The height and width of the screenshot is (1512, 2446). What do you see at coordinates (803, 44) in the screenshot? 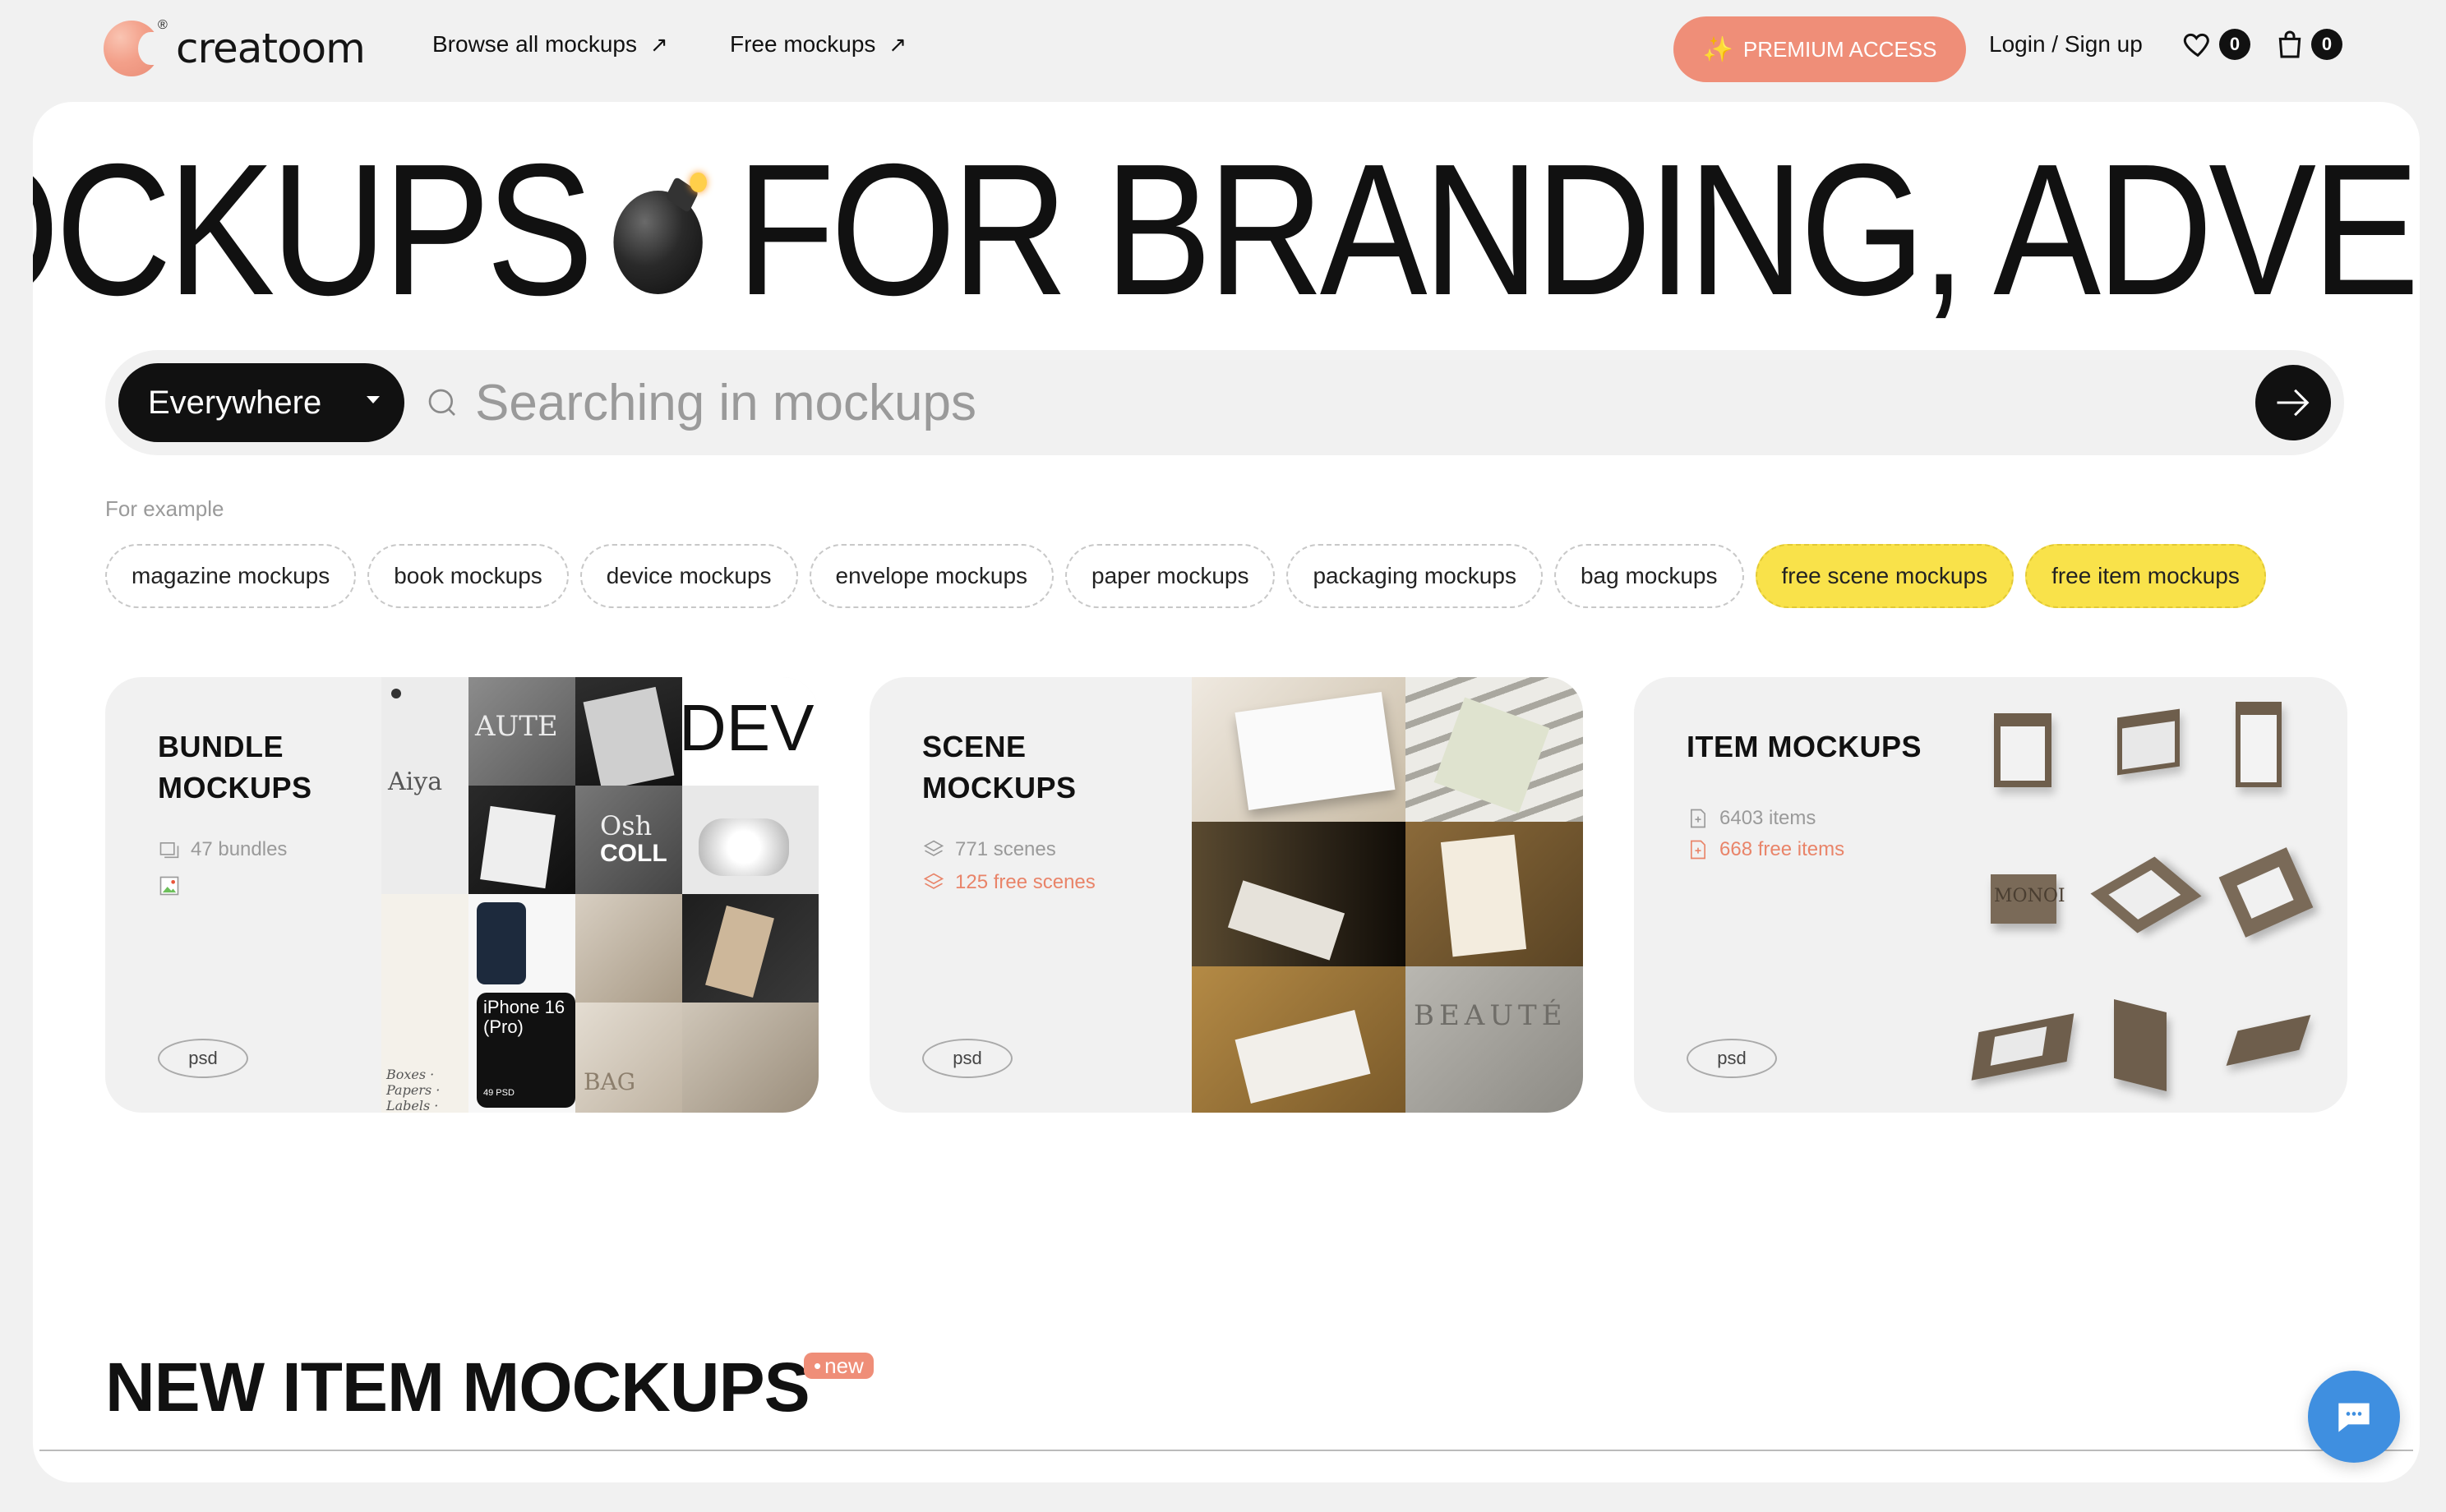
I see `free-mockups-label: Free mockups` at bounding box center [803, 44].